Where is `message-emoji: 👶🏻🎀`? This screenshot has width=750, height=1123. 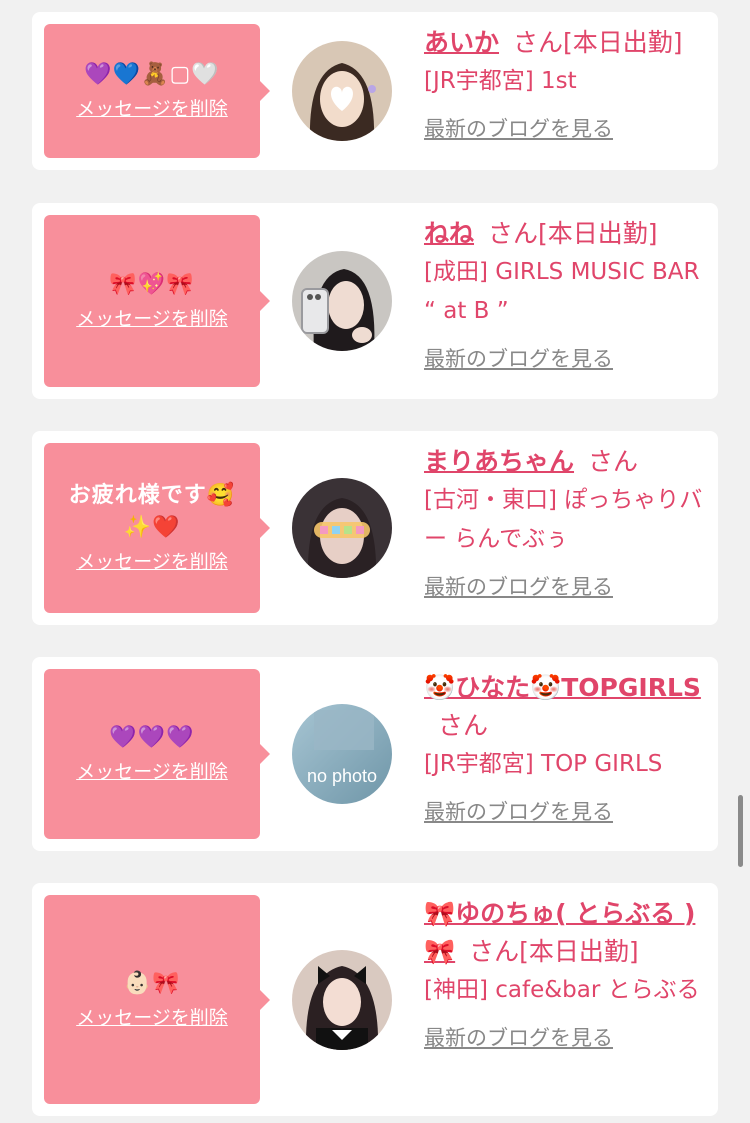
message-emoji: 👶🏻🎀 is located at coordinates (152, 983).